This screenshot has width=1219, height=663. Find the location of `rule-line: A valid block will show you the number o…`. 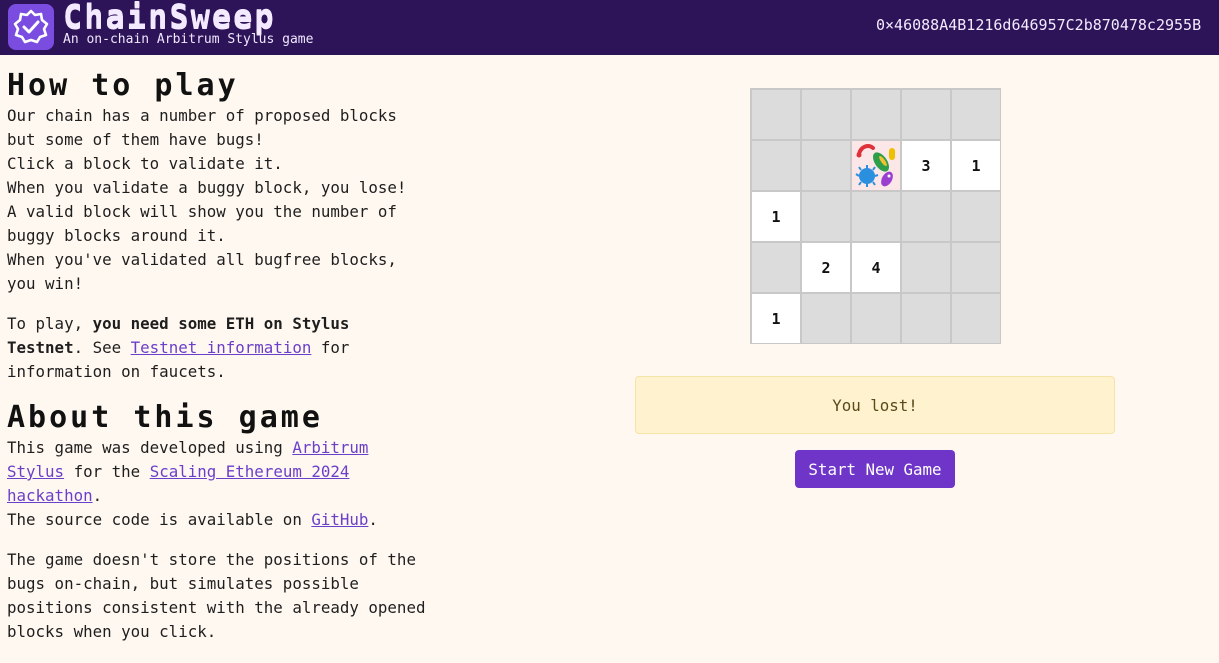

rule-line: A valid block will show you the number o… is located at coordinates (202, 211).